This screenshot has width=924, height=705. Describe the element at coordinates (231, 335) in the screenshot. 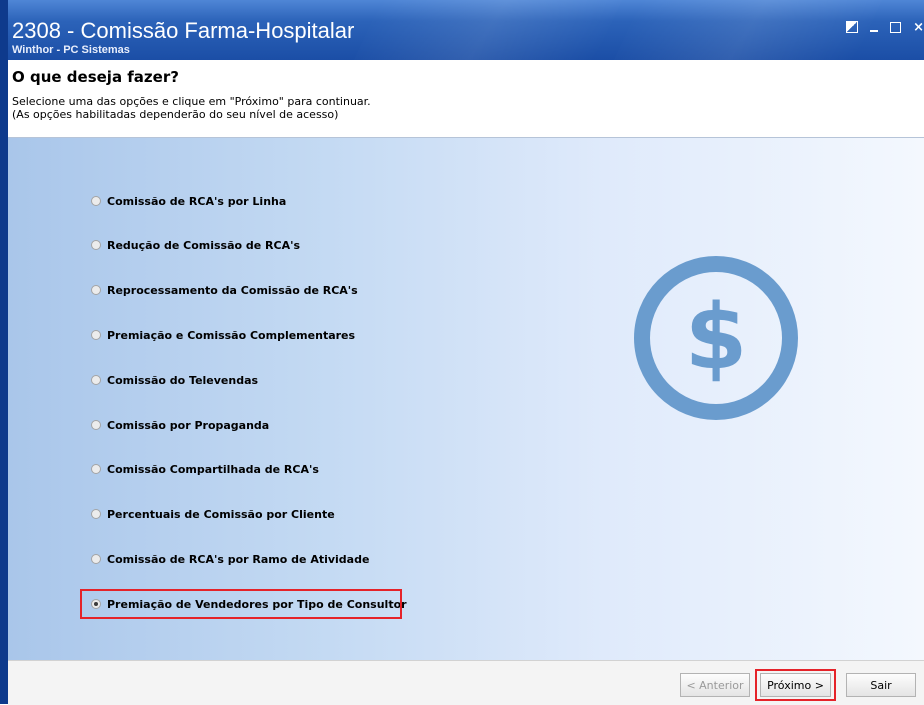

I see `option-label: Premiação e Comissão Complementares` at that location.